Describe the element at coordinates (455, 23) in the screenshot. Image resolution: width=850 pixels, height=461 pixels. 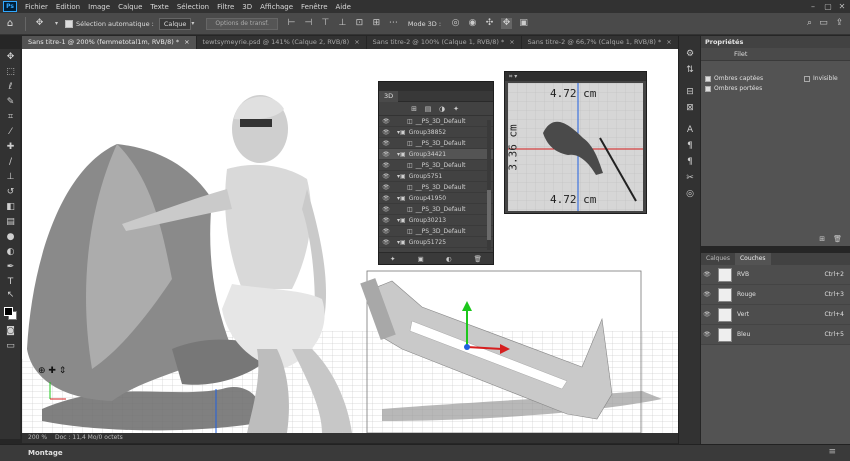
I see `orbit-3d-icon: ◎` at that location.